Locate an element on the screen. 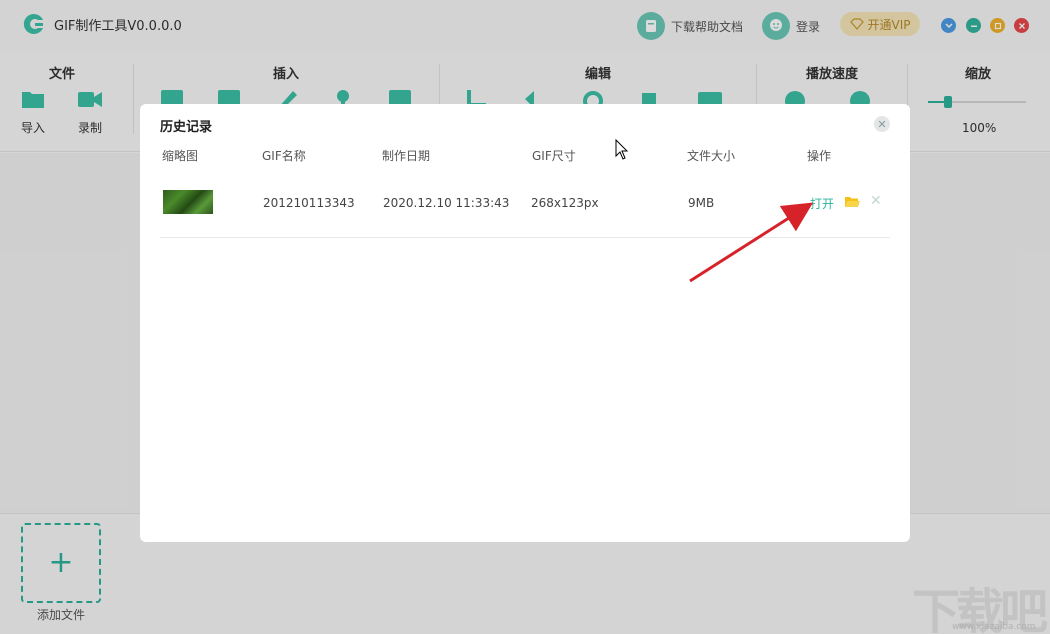 The image size is (1050, 634). mouse-cursor-icon is located at coordinates (622, 149).